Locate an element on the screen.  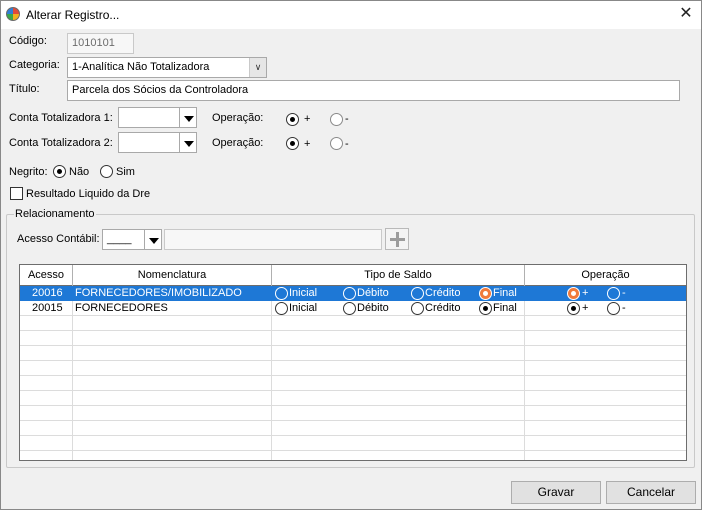
acesso-input: ____ is located at coordinates (123, 239).